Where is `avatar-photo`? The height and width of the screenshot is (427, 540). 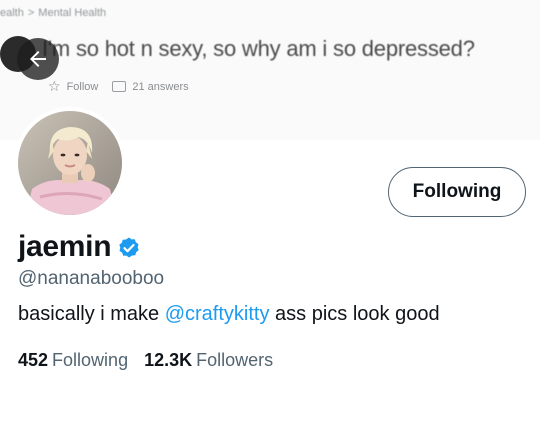 avatar-photo is located at coordinates (70, 163).